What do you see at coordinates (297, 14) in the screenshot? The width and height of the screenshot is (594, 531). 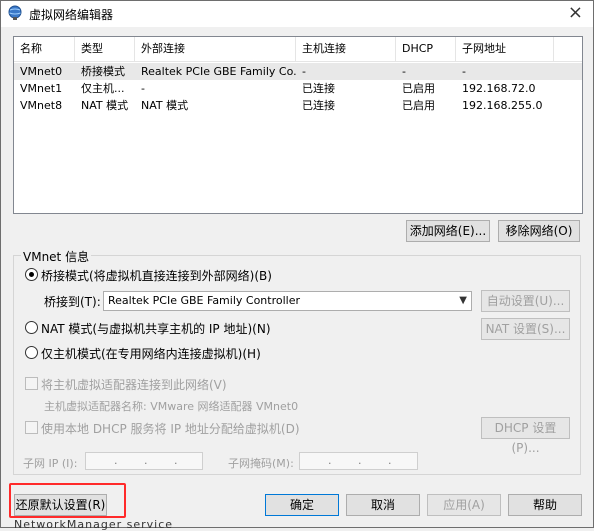 I see `title-bar: 虚拟网络编辑器 ×` at bounding box center [297, 14].